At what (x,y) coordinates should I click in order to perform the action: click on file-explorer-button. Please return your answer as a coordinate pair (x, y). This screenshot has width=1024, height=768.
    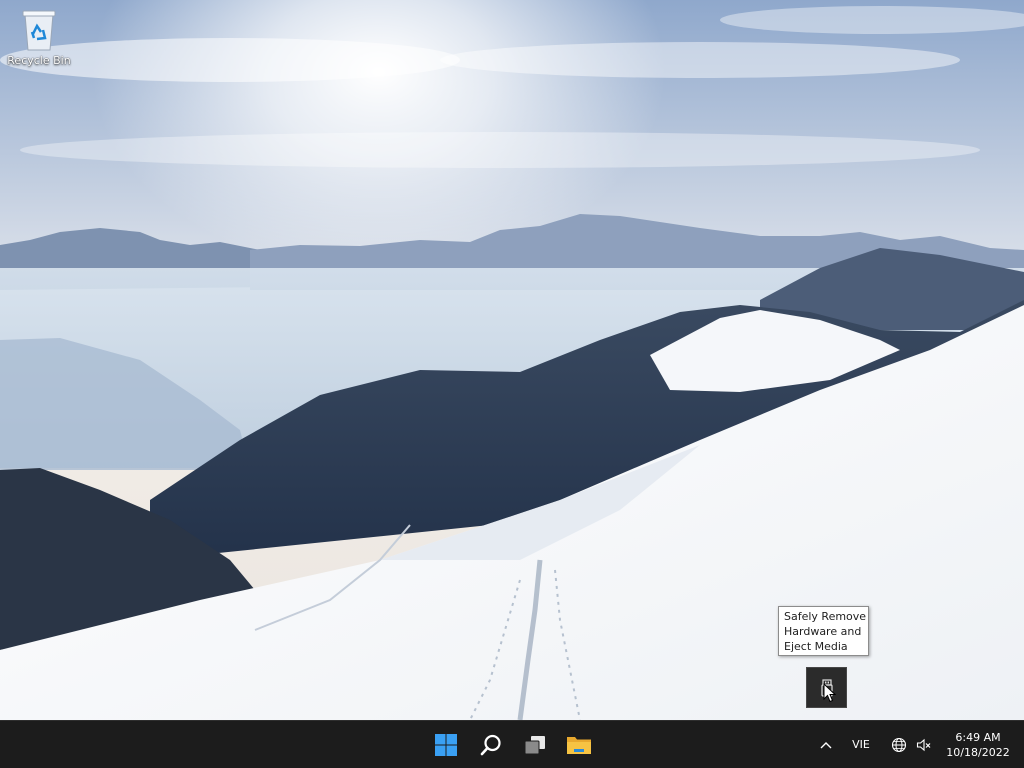
    Looking at the image, I should click on (579, 745).